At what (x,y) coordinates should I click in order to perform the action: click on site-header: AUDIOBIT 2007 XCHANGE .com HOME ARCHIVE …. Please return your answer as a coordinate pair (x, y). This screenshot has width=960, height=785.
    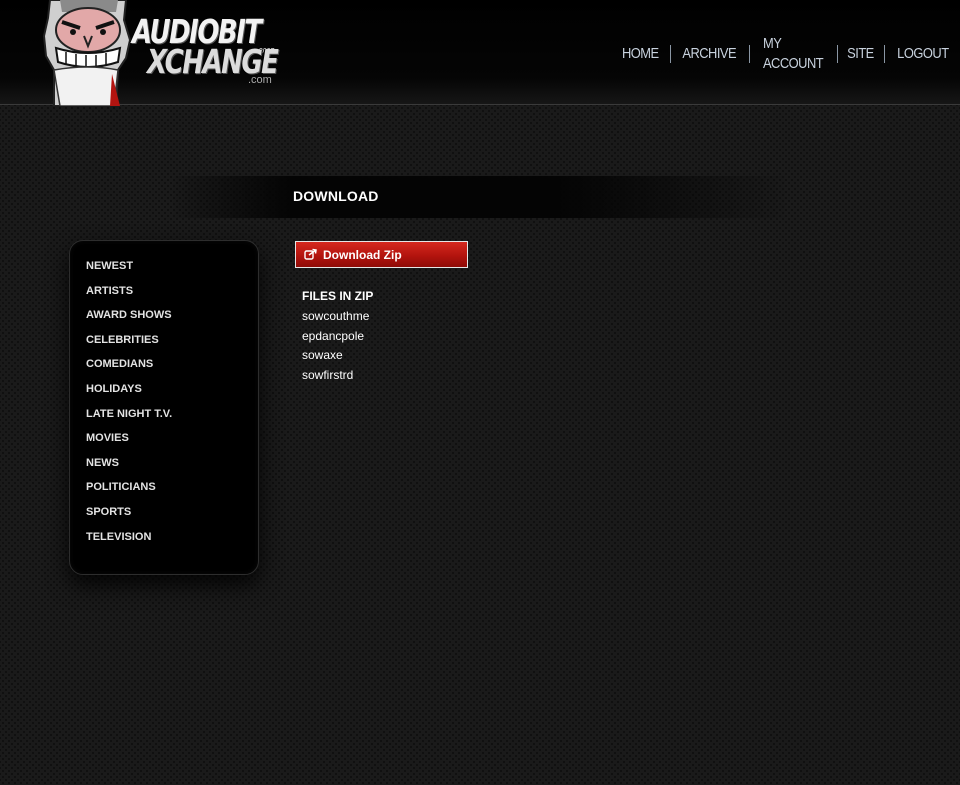
    Looking at the image, I should click on (480, 53).